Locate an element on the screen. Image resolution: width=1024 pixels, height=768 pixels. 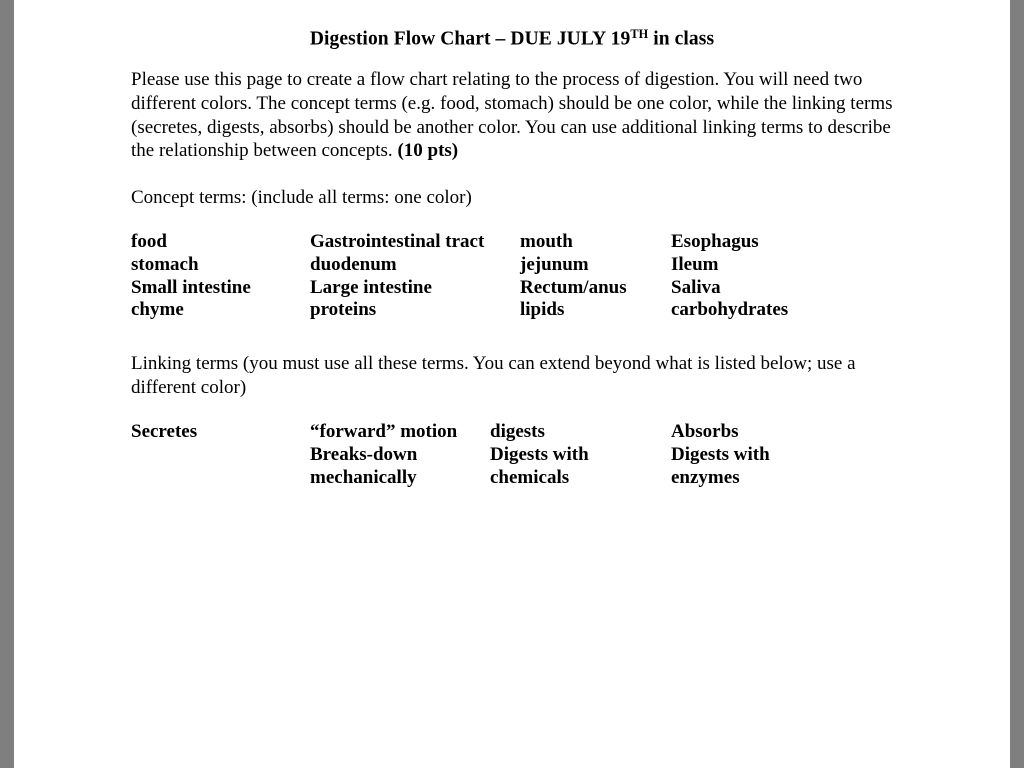
concept-term: Small intestine is located at coordinates (191, 287).